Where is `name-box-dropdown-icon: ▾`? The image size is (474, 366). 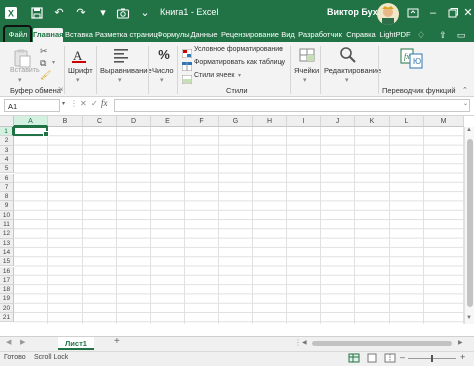 name-box-dropdown-icon: ▾ is located at coordinates (63, 103).